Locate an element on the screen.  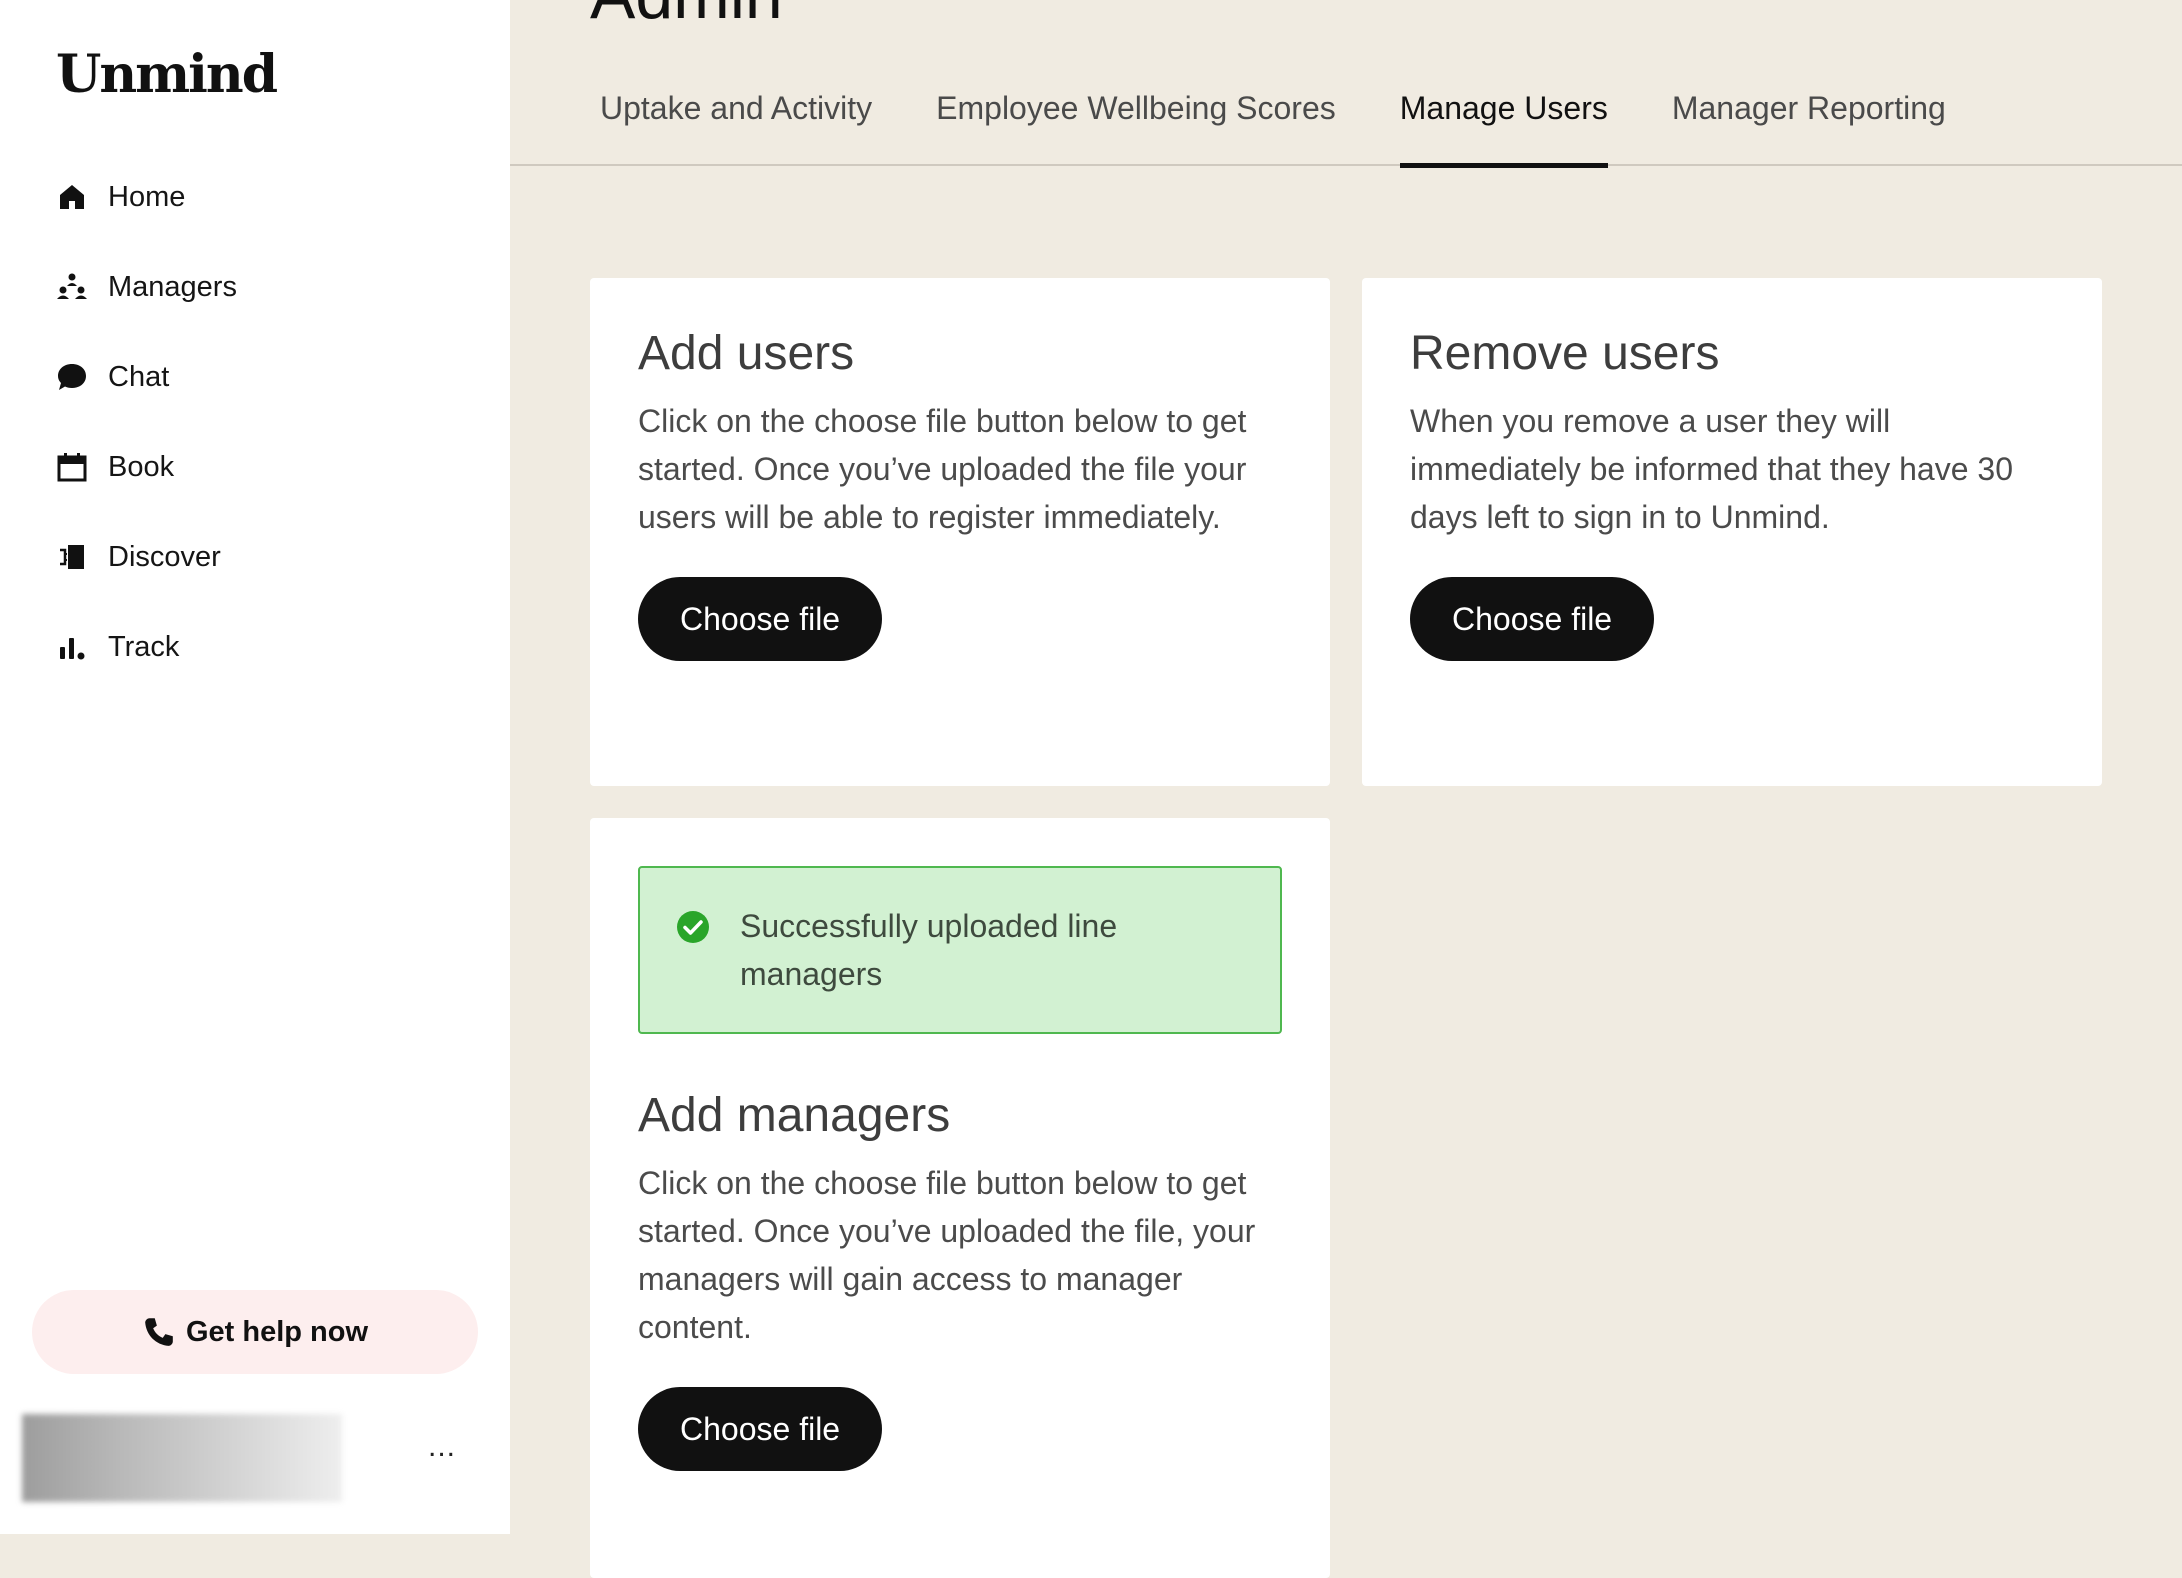
sidebar-item-home: Home is located at coordinates (146, 197).